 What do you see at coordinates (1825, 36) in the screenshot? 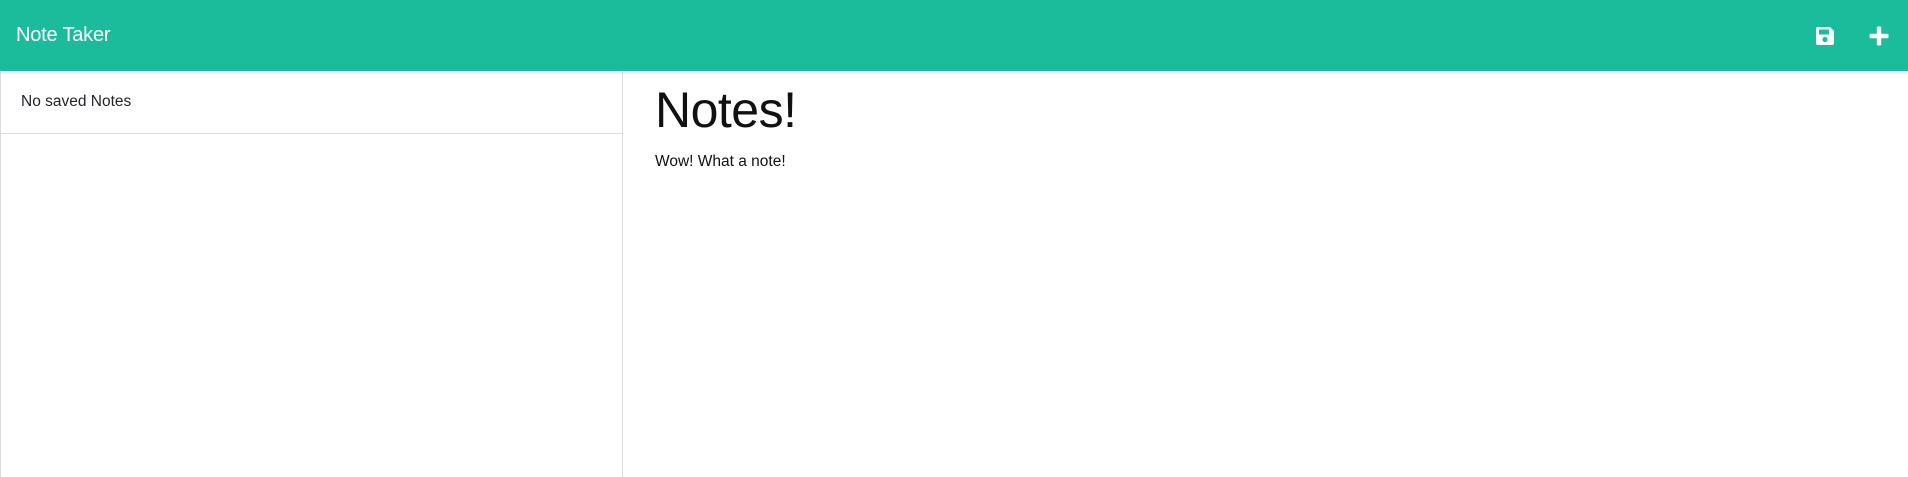
I see `save-icon` at bounding box center [1825, 36].